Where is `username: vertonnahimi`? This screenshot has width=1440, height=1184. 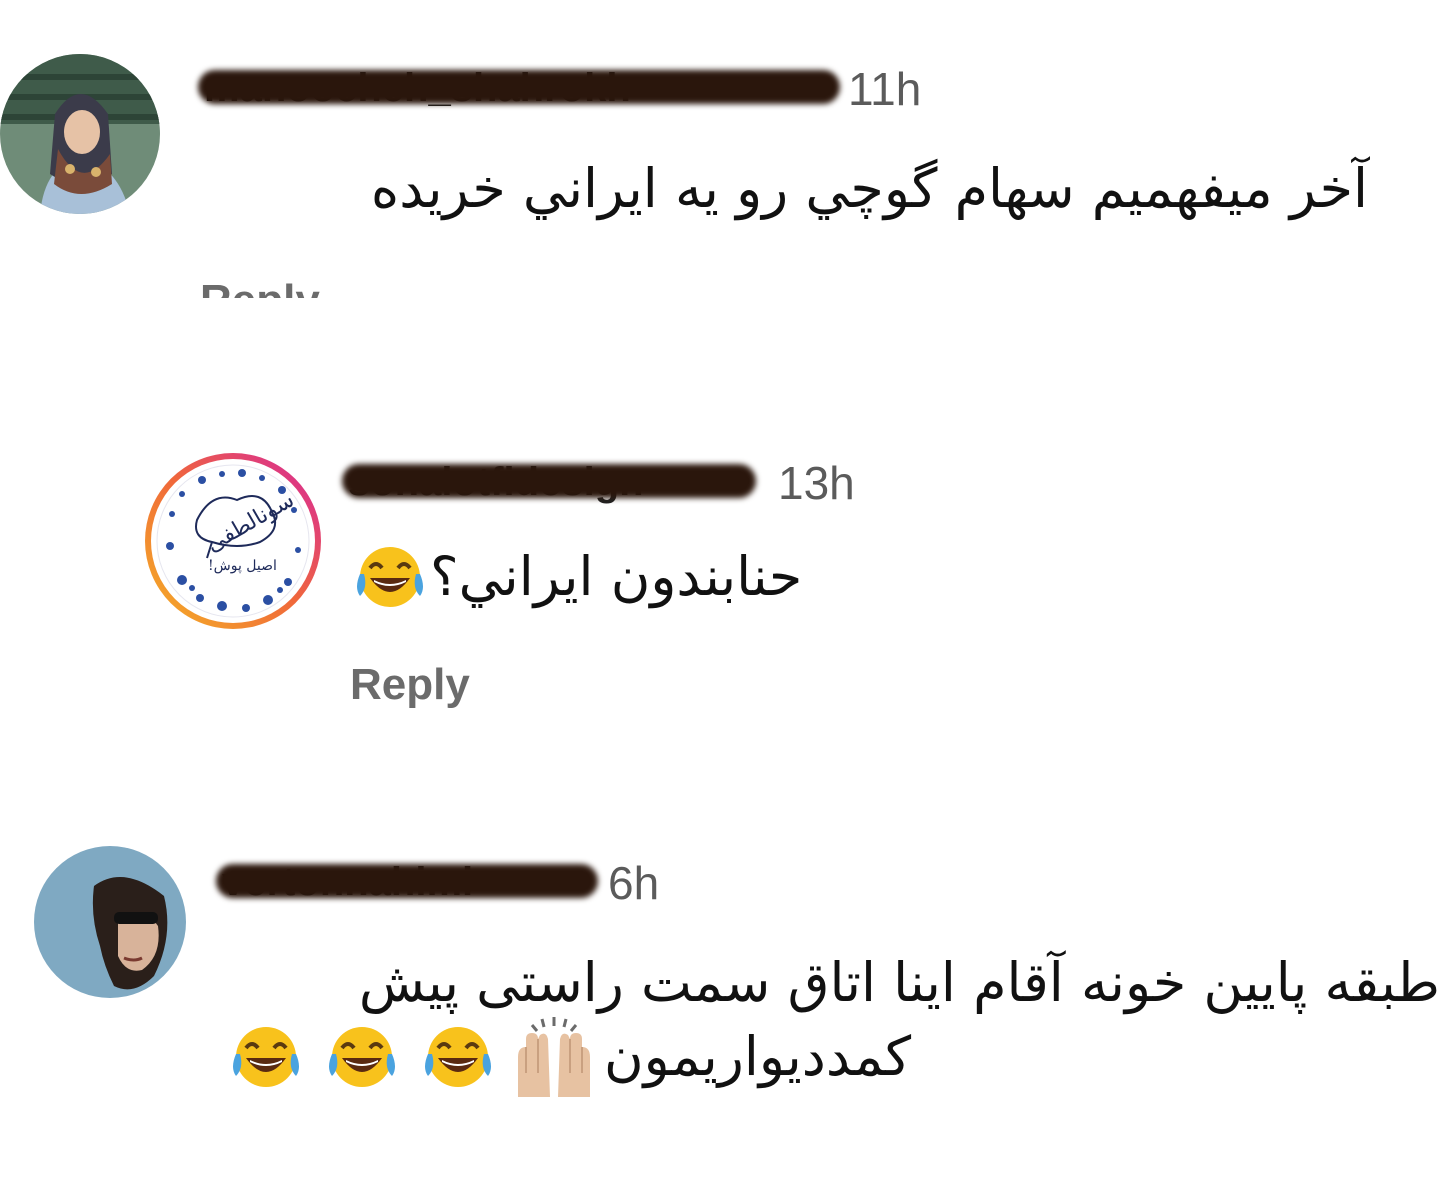
username: vertonnahimi is located at coordinates (409, 881).